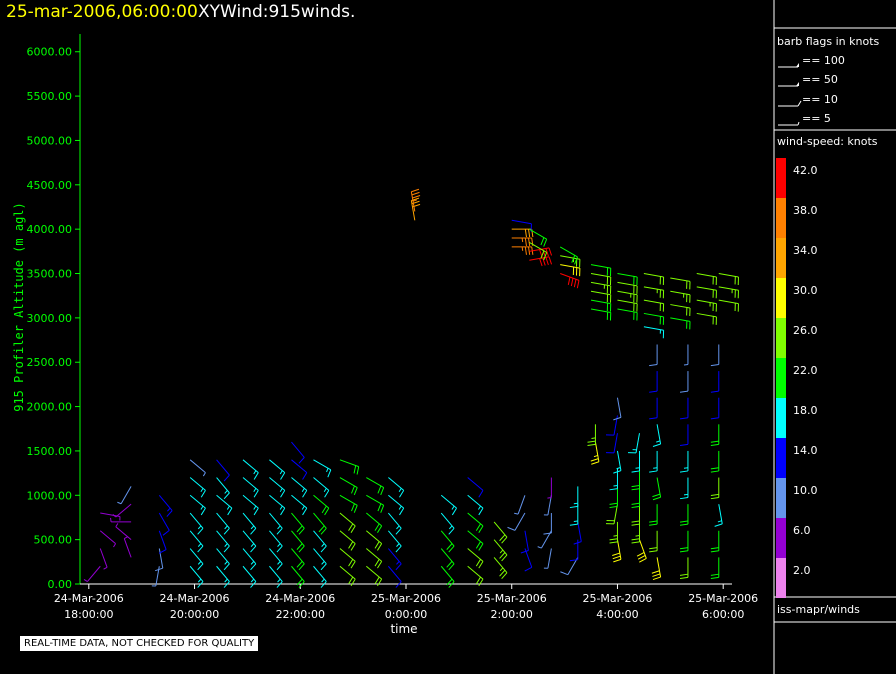 This screenshot has width=896, height=674. I want to click on y-tick-label: 1000.00, so click(50, 495).